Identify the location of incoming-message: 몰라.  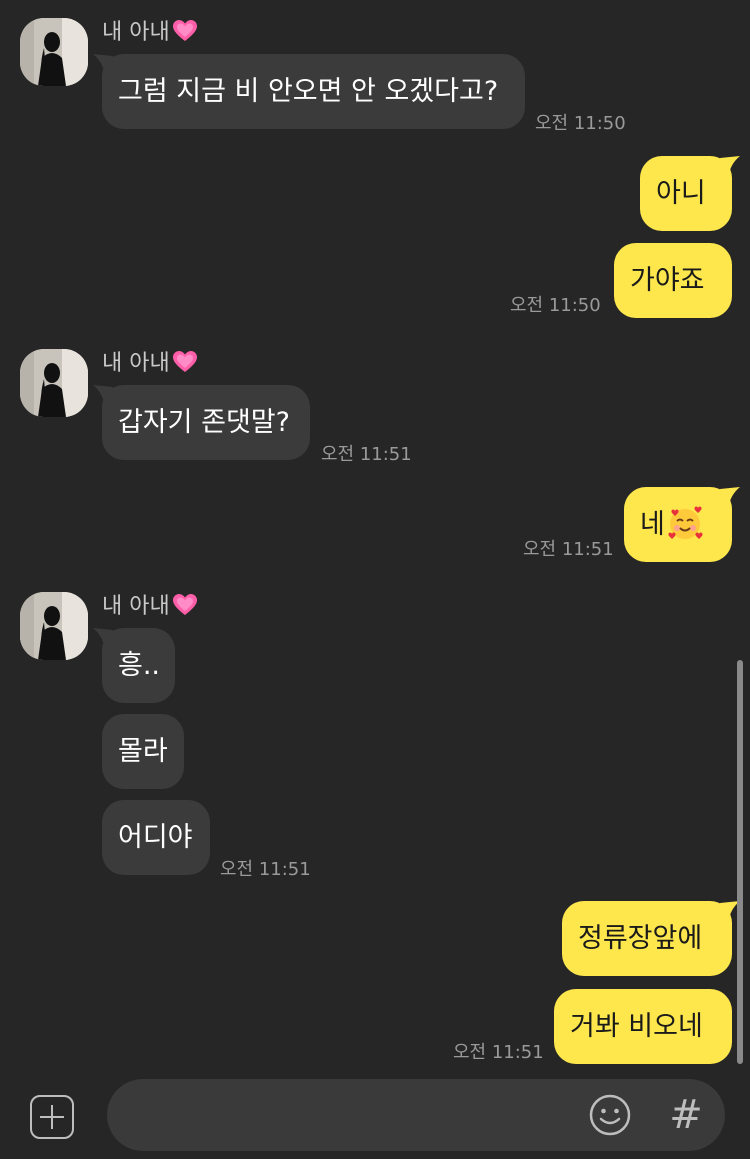
(143, 751).